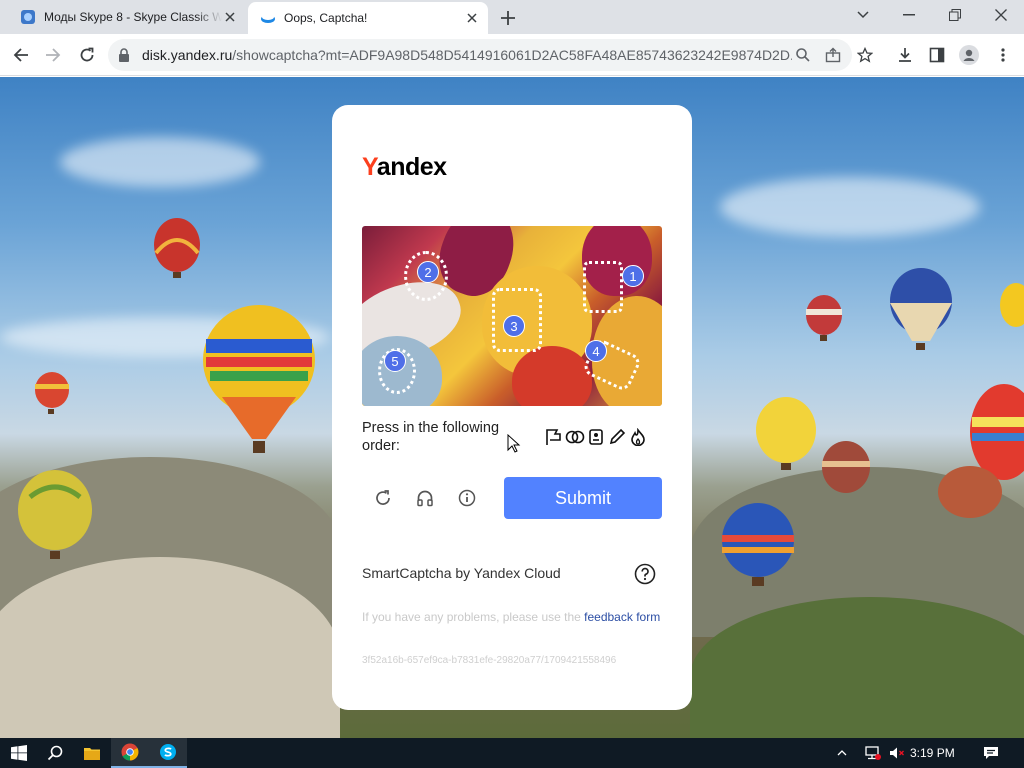 This screenshot has height=768, width=1024. I want to click on flag-outline-shape, so click(603, 287).